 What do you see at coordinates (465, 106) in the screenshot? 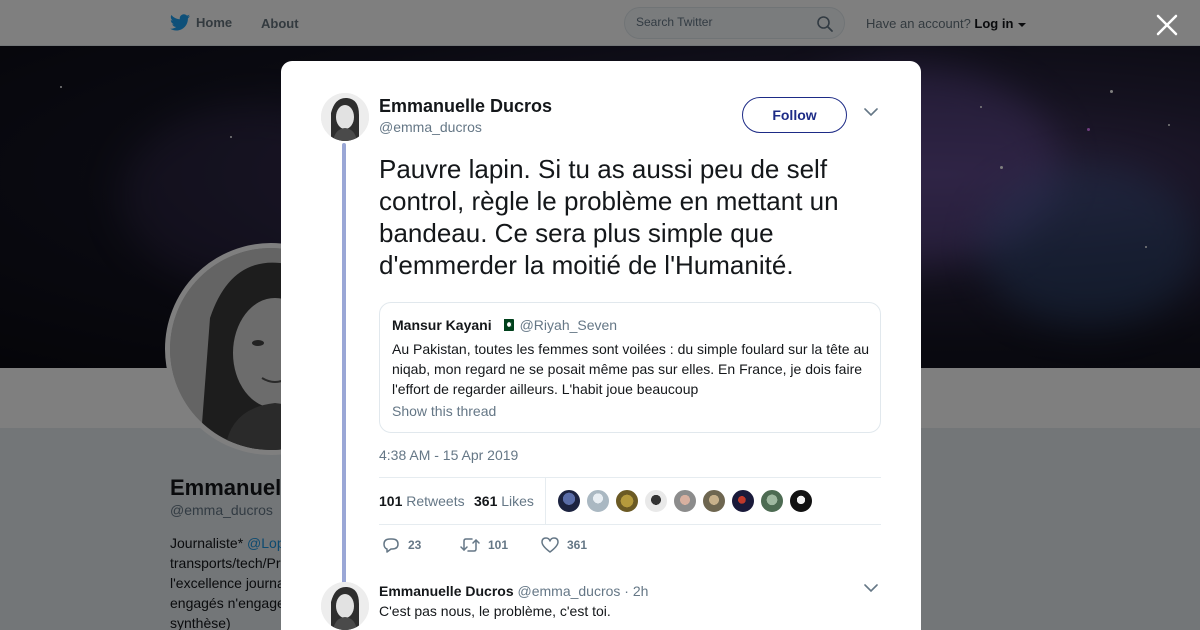
I see `author-name: Emmanuelle Ducros` at bounding box center [465, 106].